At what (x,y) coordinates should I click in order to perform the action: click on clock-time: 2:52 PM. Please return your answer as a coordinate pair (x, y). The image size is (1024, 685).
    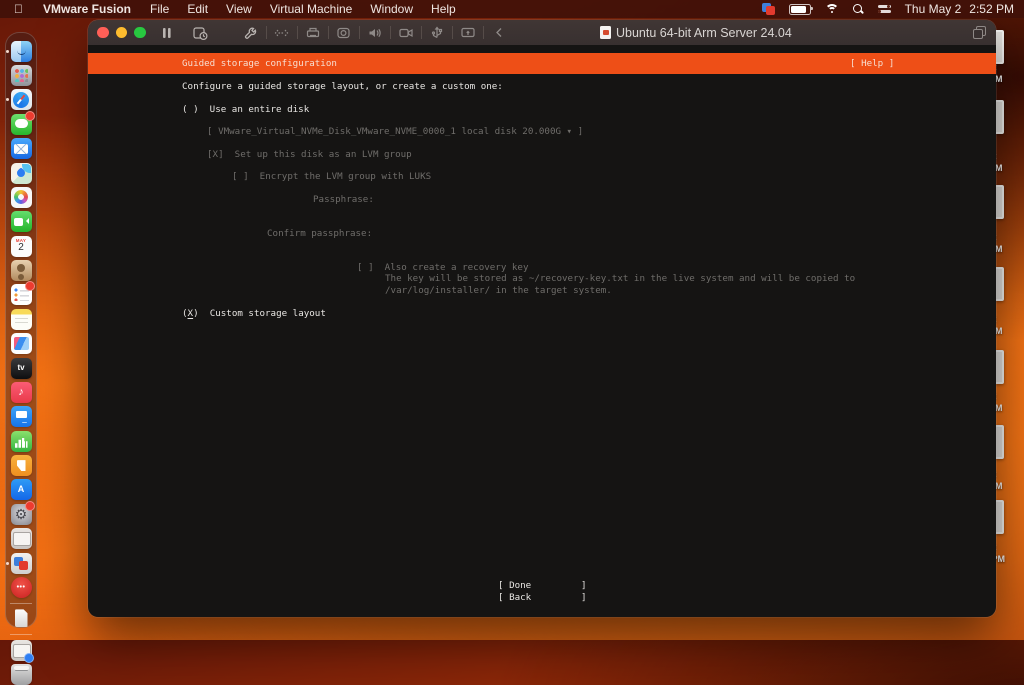
    Looking at the image, I should click on (991, 9).